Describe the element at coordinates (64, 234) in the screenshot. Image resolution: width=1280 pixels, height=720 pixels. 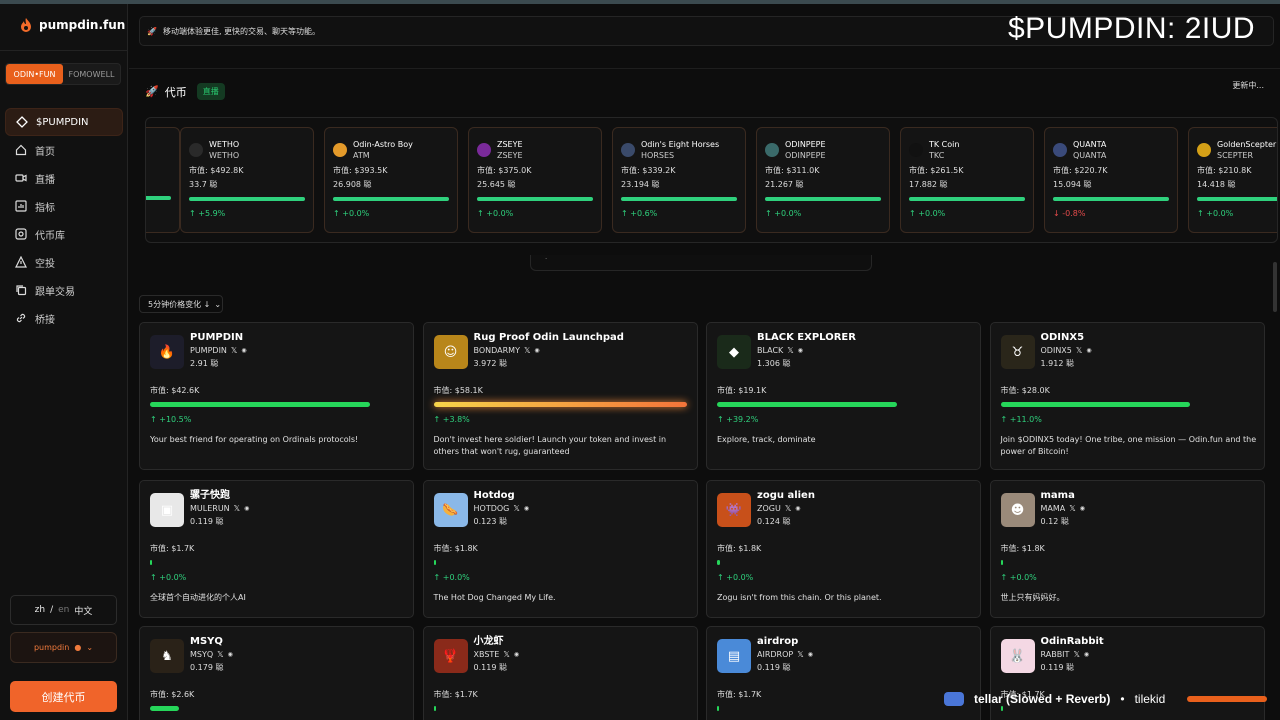
I see `sidebar-item-token-library: 代币库` at that location.